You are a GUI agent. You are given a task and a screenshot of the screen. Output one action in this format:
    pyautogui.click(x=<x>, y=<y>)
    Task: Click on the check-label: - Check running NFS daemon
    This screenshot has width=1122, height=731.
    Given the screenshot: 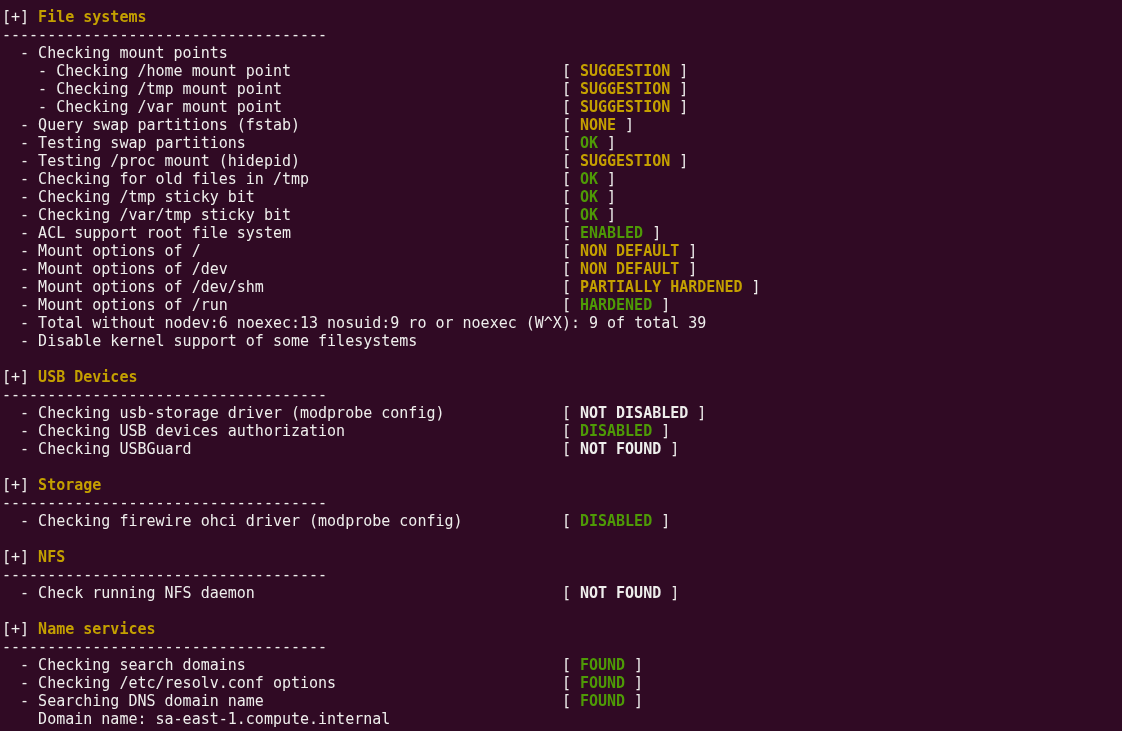 What is the action you would take?
    pyautogui.click(x=138, y=593)
    